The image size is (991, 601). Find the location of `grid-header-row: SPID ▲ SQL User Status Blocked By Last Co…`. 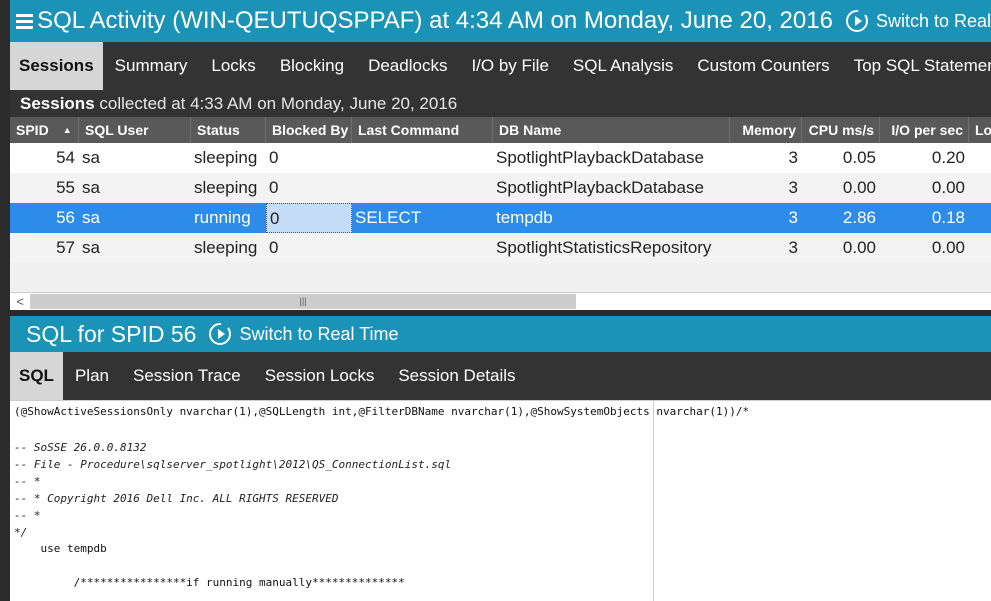

grid-header-row: SPID ▲ SQL User Status Blocked By Last Co… is located at coordinates (500, 130).